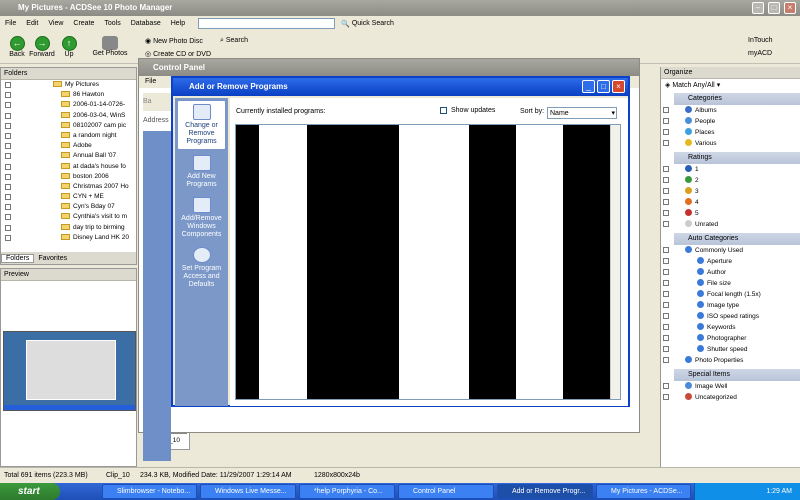  What do you see at coordinates (178, 54) in the screenshot?
I see `create-cd-button: ◎ Create CD or DVD` at bounding box center [178, 54].